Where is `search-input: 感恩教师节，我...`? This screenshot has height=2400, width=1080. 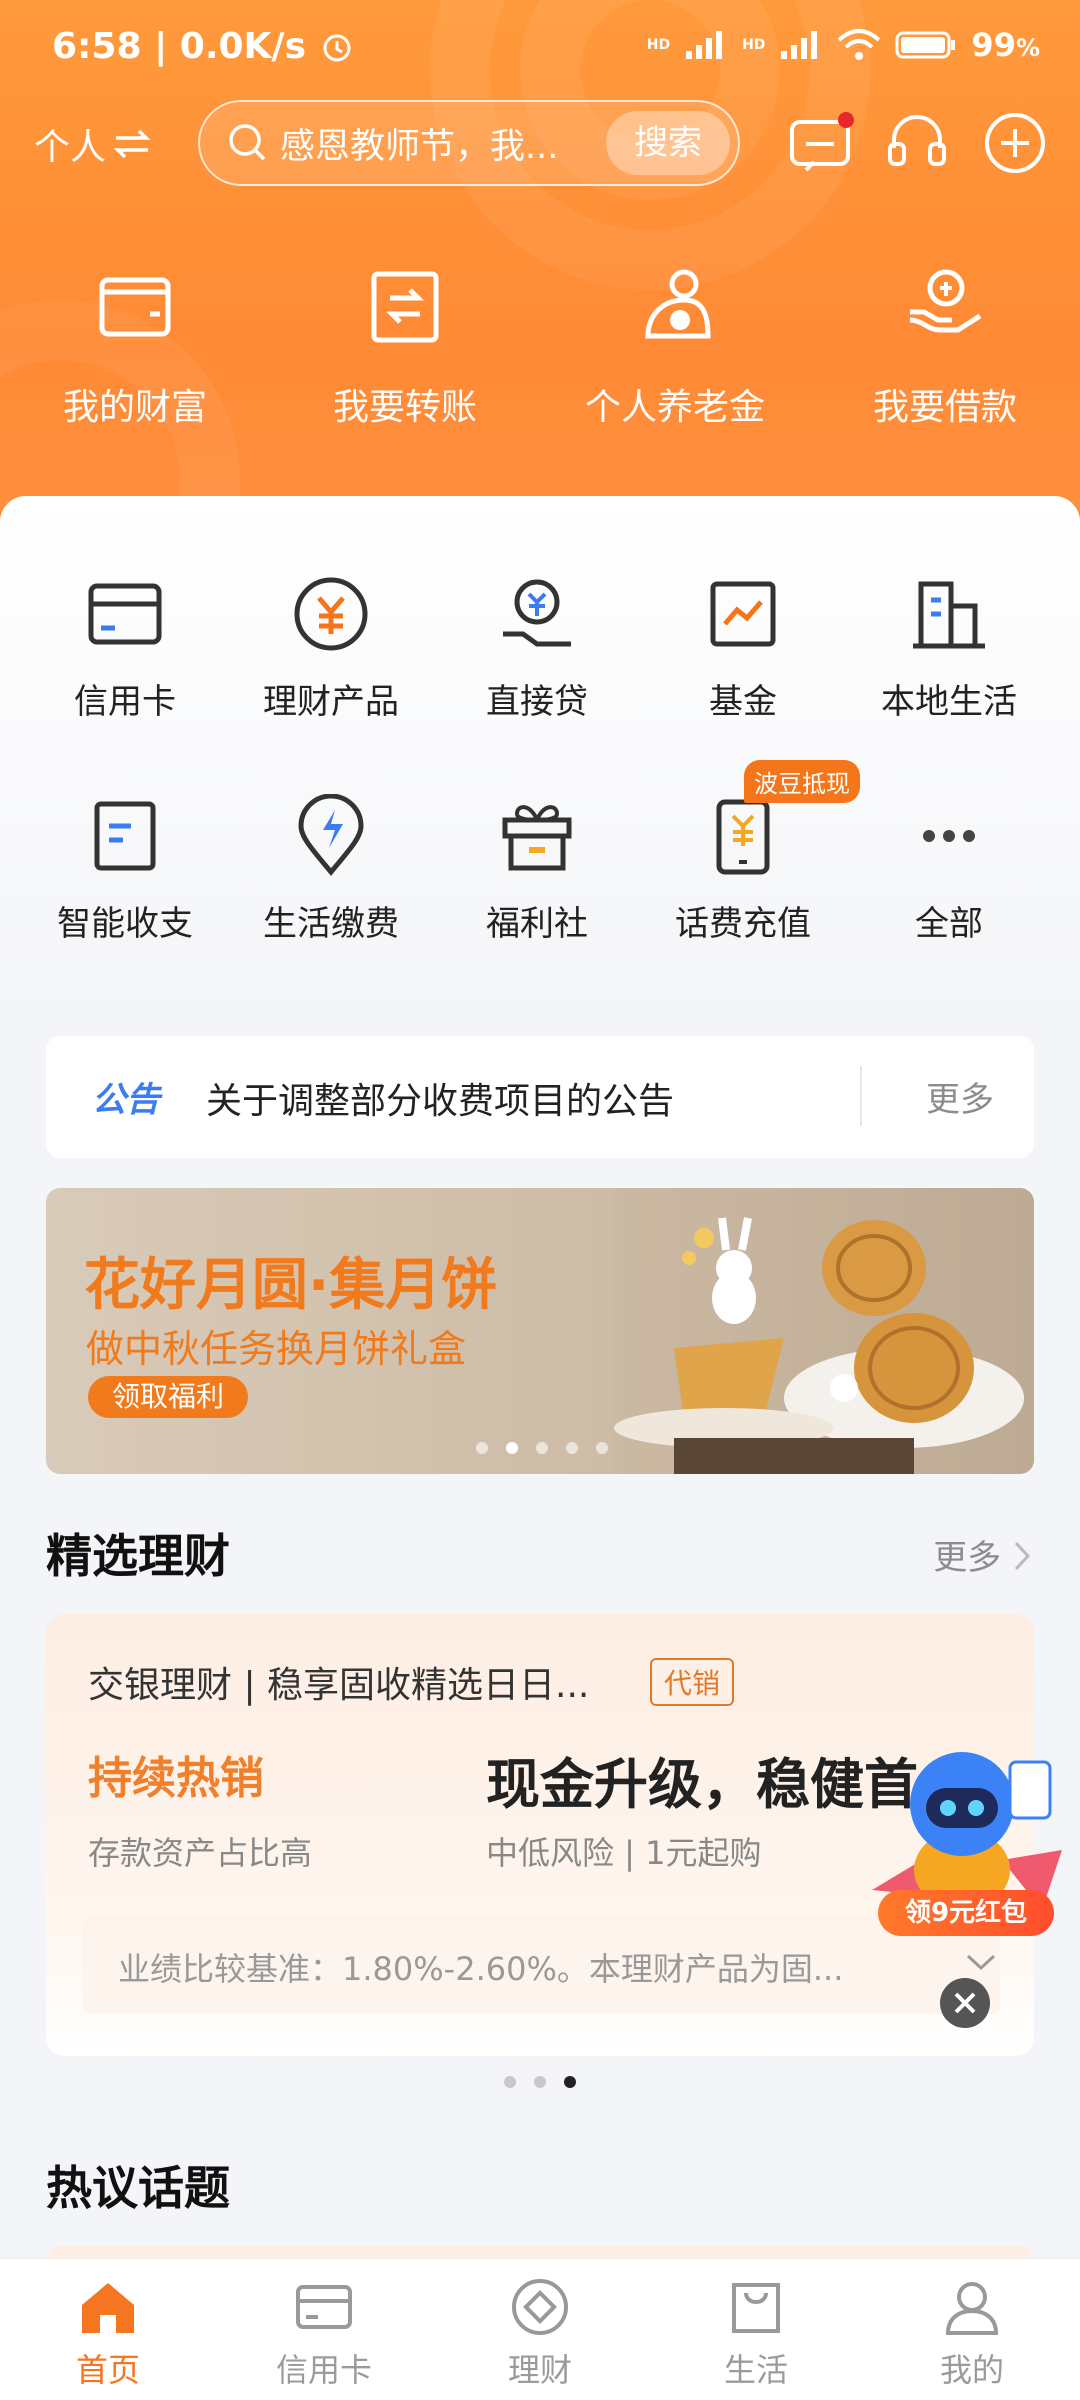
search-input: 感恩教师节，我... is located at coordinates (430, 143).